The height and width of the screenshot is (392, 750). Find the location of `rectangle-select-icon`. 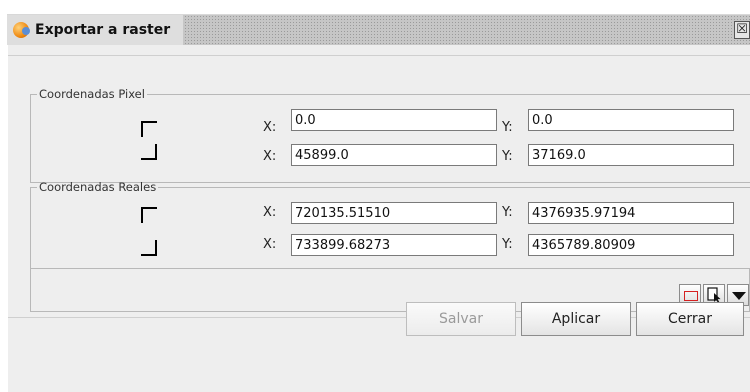

rectangle-select-icon is located at coordinates (691, 296).